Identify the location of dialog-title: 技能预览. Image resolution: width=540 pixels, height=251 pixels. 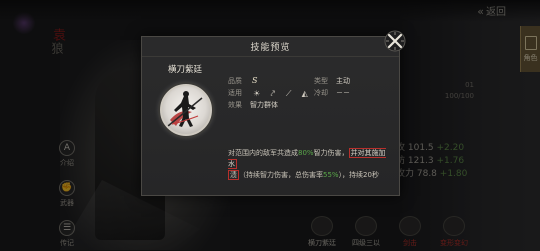
(270, 48).